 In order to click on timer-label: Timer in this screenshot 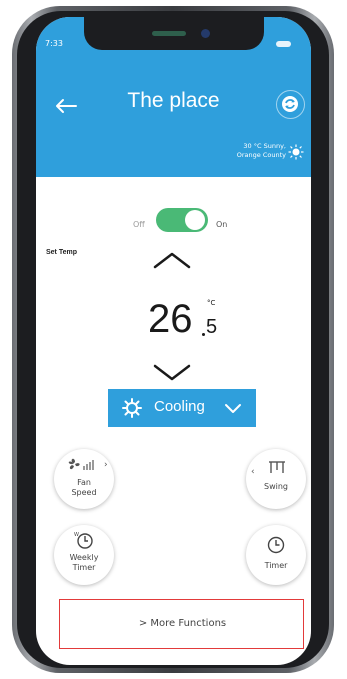, I will do `click(276, 565)`.